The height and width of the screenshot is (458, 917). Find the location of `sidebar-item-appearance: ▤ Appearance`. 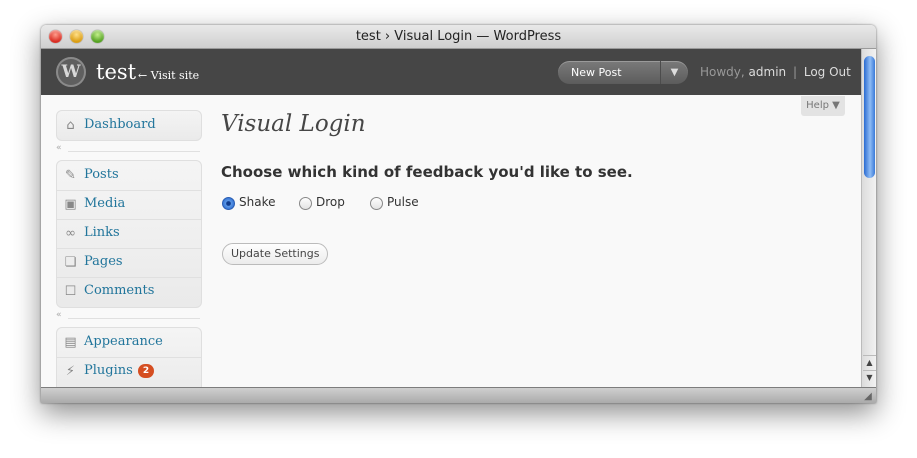

sidebar-item-appearance: ▤ Appearance is located at coordinates (129, 343).